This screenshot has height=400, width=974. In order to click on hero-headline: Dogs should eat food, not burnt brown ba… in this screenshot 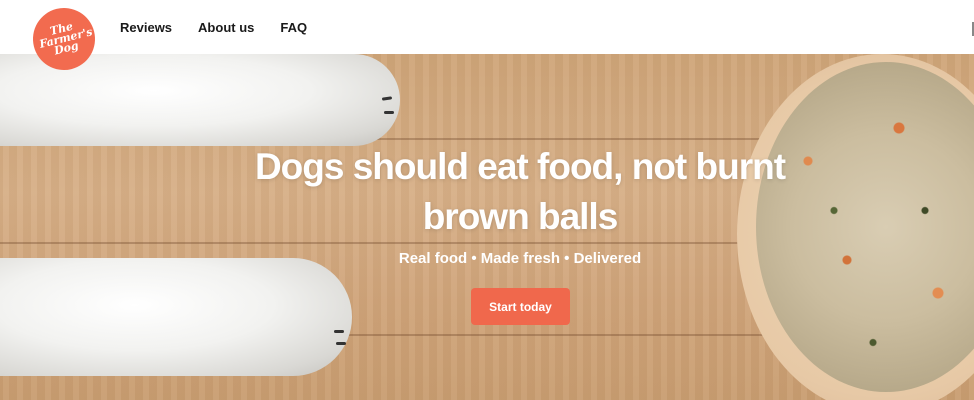, I will do `click(520, 191)`.